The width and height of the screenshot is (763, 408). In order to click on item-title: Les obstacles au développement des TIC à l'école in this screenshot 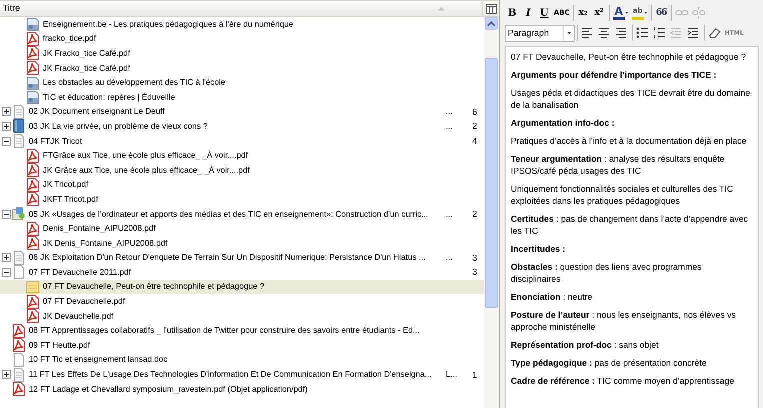, I will do `click(135, 83)`.